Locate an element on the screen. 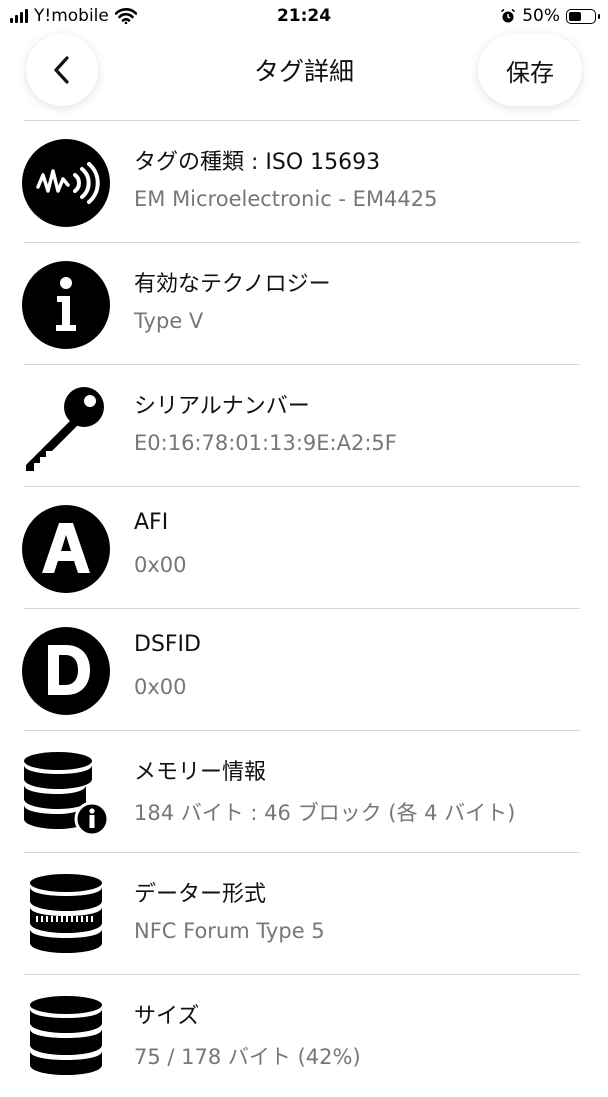  key-icon is located at coordinates (65, 429).